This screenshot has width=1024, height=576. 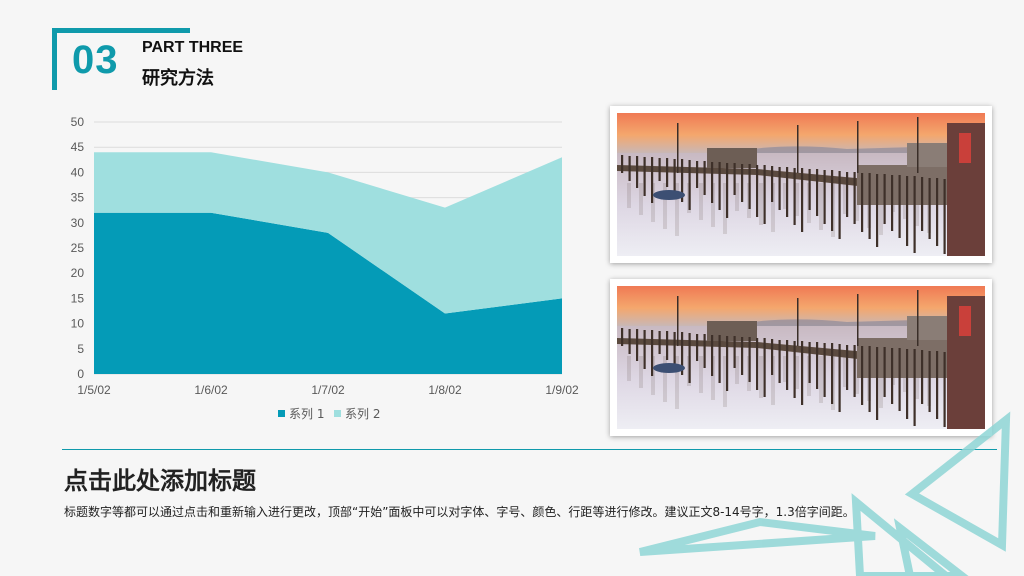 I want to click on x-tick-label: 1/5/02, so click(x=94, y=390).